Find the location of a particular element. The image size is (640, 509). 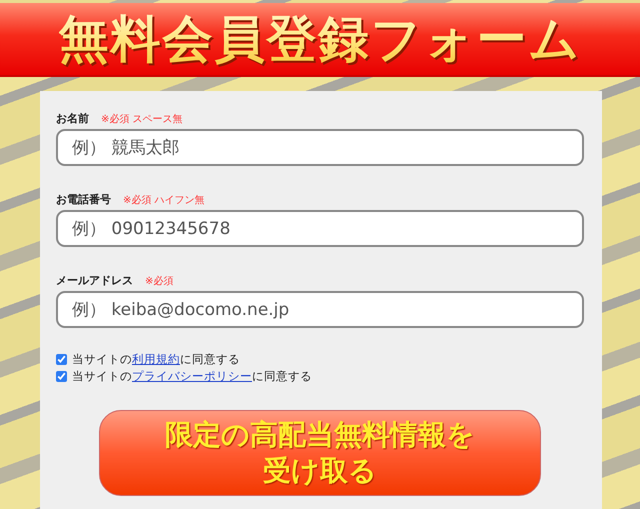

policy-link: プライバシーポリシー is located at coordinates (192, 376).